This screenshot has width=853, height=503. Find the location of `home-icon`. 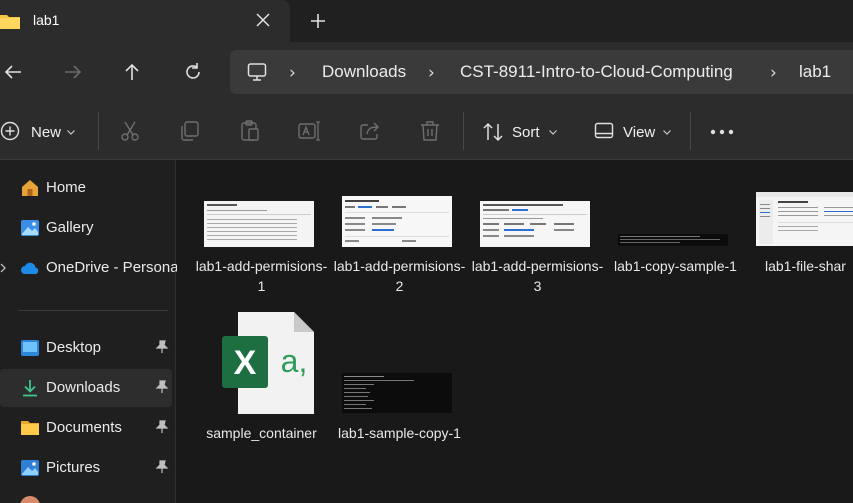

home-icon is located at coordinates (30, 188).